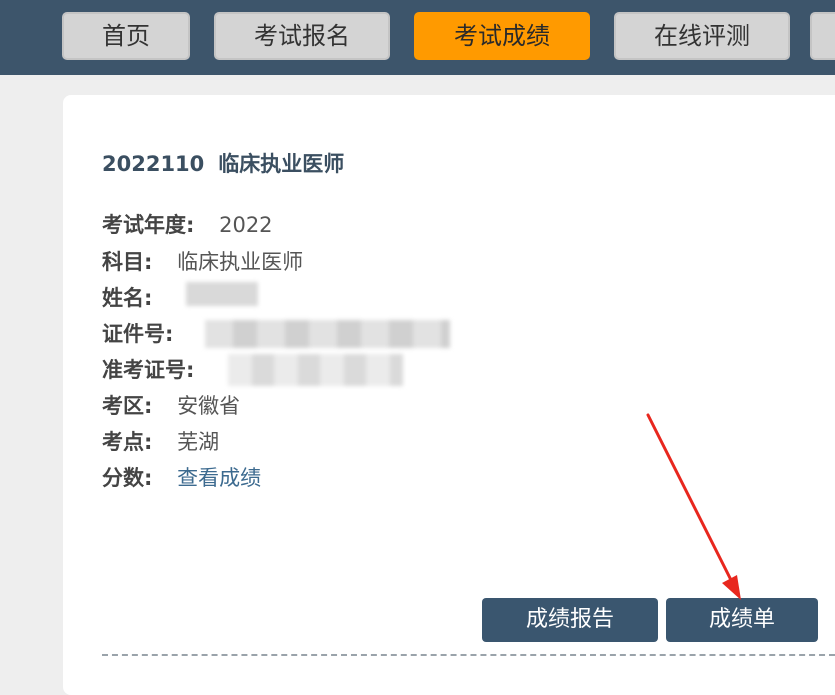  What do you see at coordinates (148, 225) in the screenshot?
I see `field-year-label: 考试年度:` at bounding box center [148, 225].